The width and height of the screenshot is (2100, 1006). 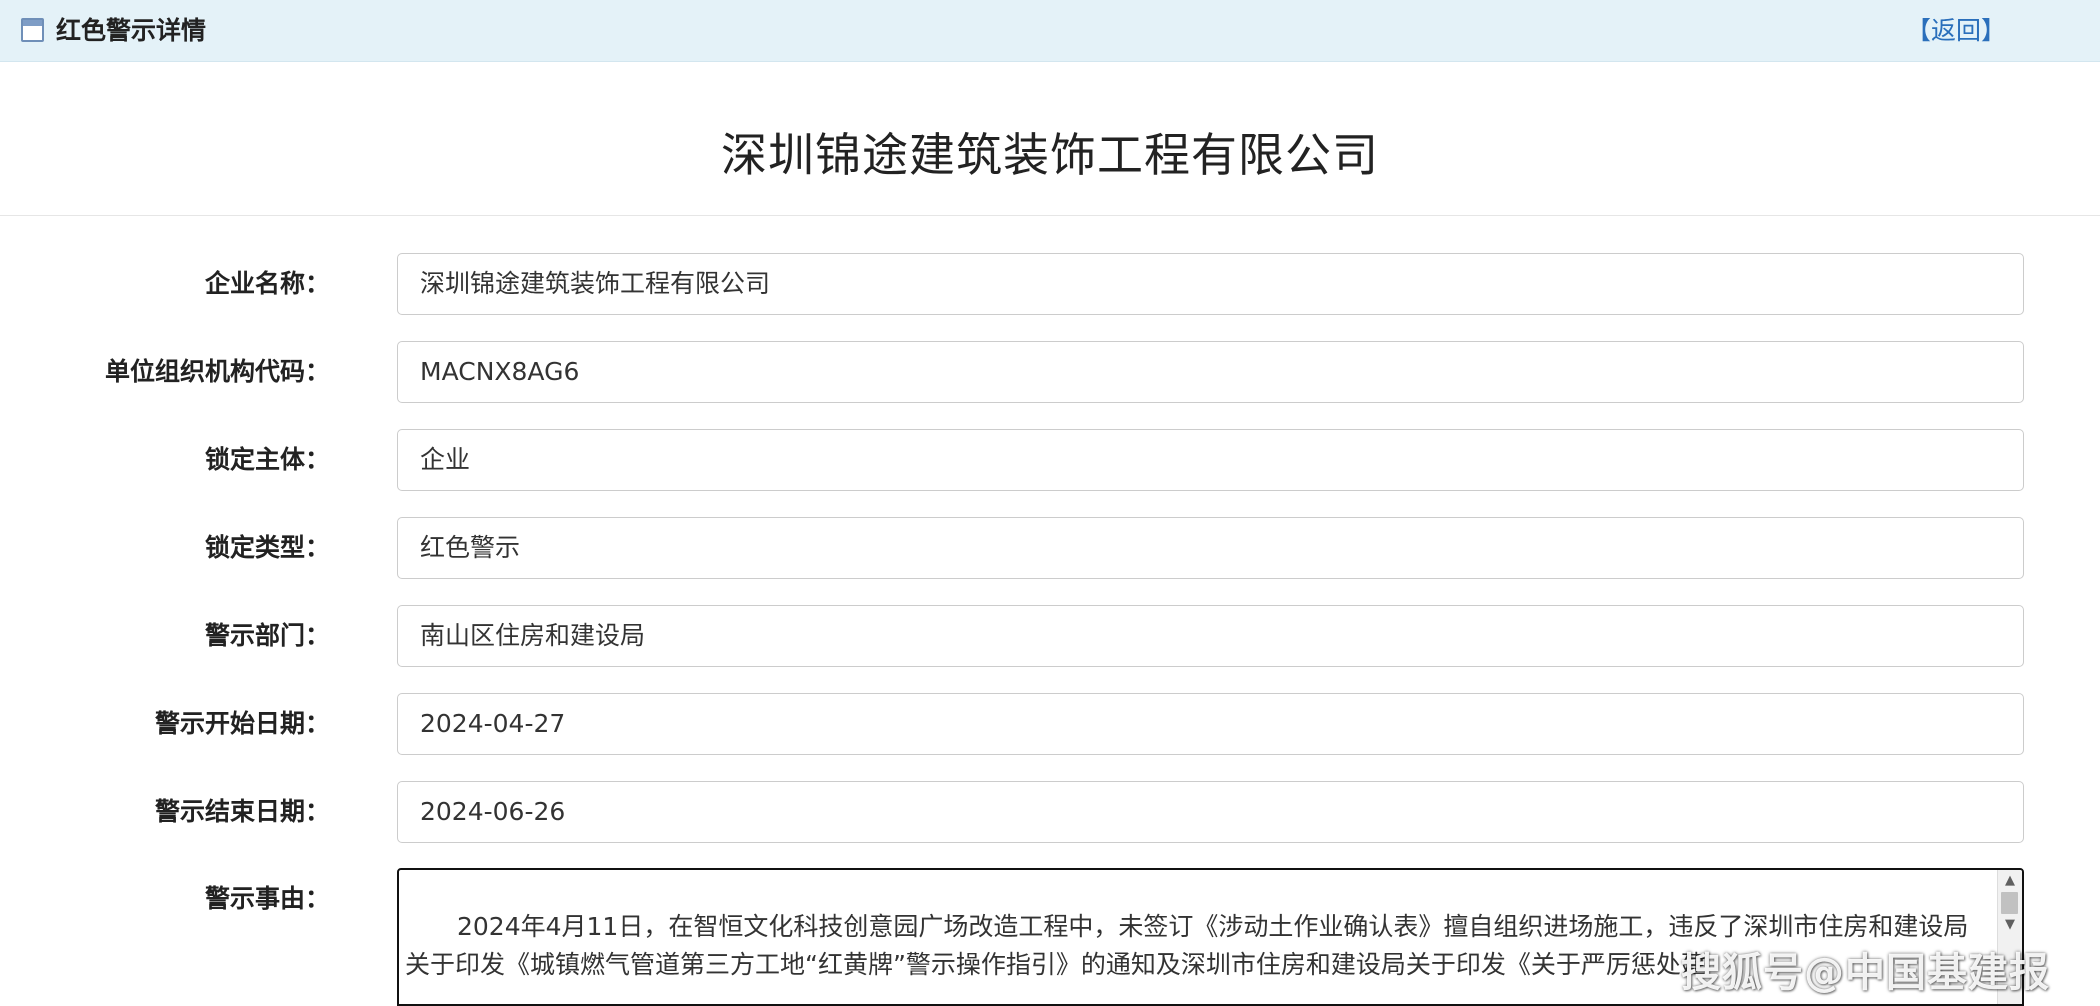 I want to click on scroll-down-arrow-icon: ▼, so click(x=2010, y=925).